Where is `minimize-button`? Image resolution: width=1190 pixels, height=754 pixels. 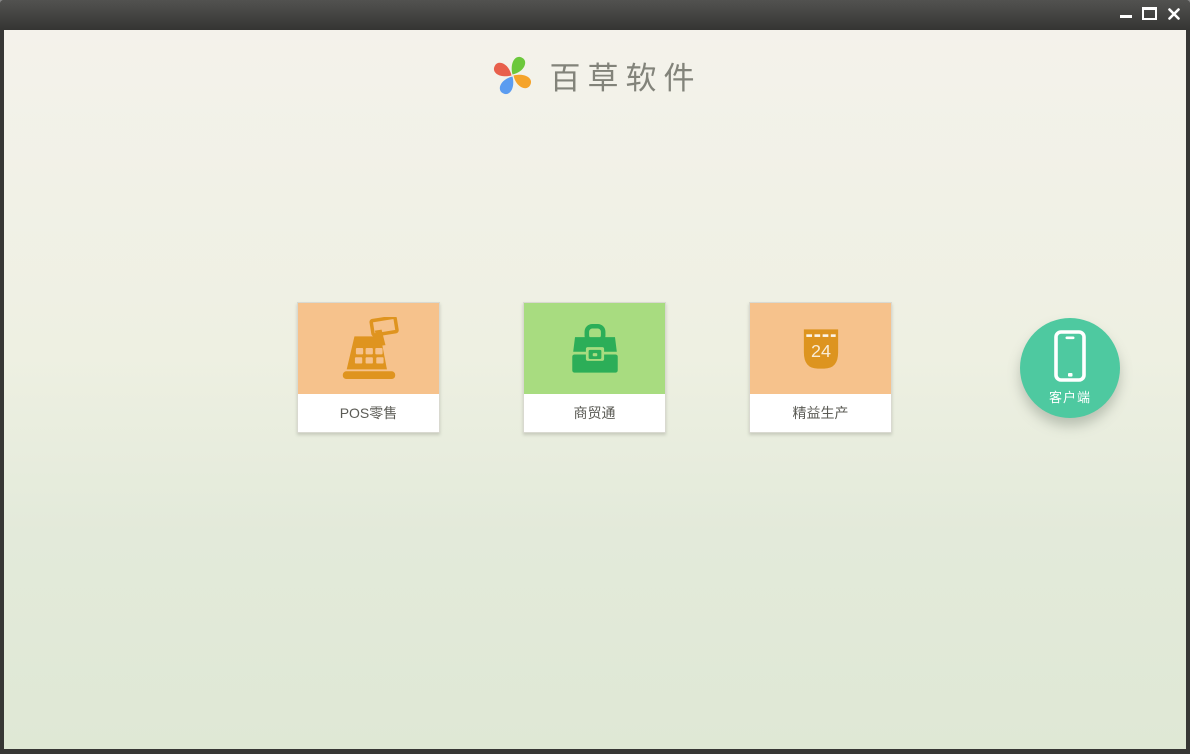
minimize-button is located at coordinates (1125, 13).